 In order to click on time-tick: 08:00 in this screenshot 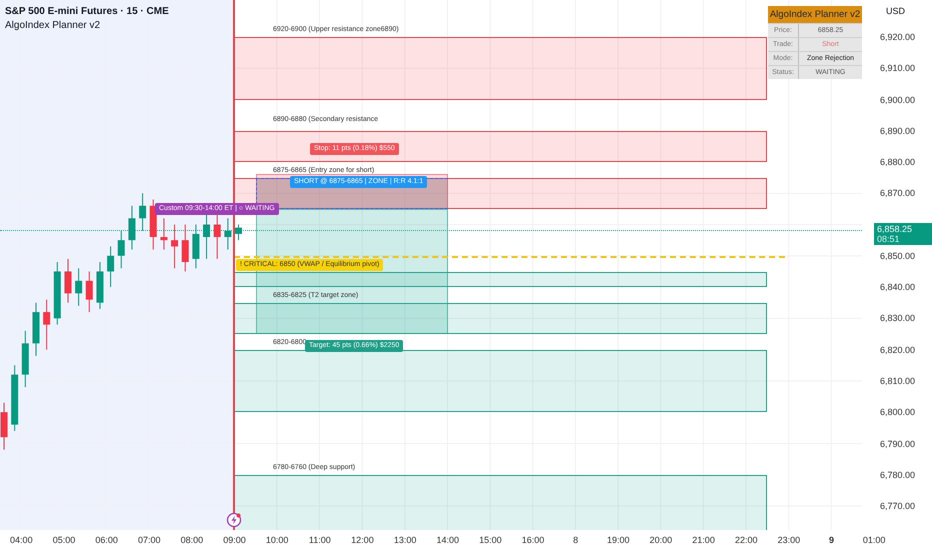, I will do `click(192, 540)`.